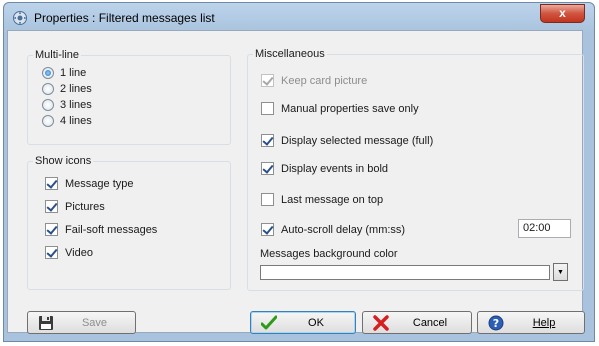  Describe the element at coordinates (46, 322) in the screenshot. I see `floppy-disk-icon` at that location.